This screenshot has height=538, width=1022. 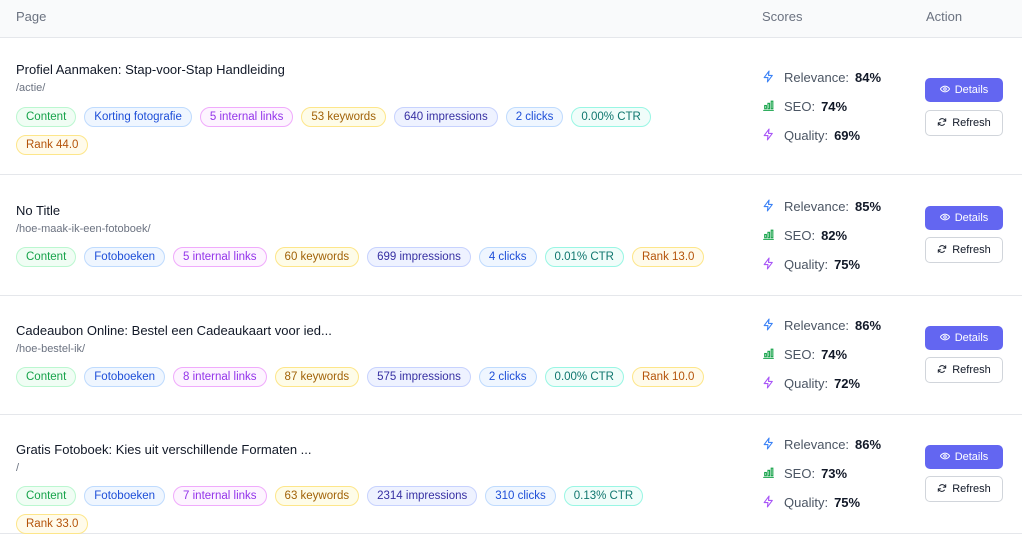 I want to click on keywords-badge: 53 keywords, so click(x=343, y=117).